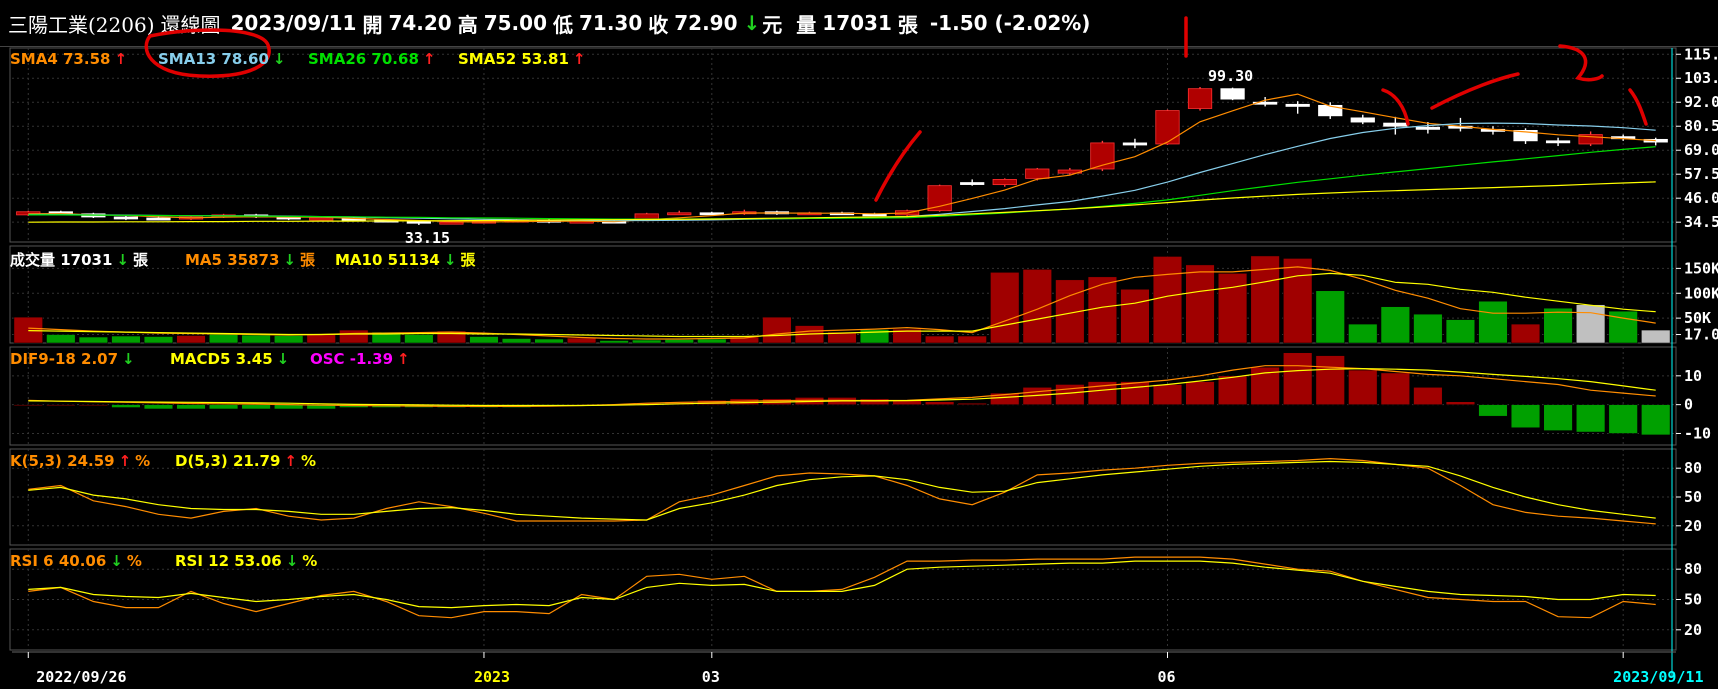 This screenshot has width=1718, height=689. I want to click on price-tick-label: 57.5, so click(1701, 174).